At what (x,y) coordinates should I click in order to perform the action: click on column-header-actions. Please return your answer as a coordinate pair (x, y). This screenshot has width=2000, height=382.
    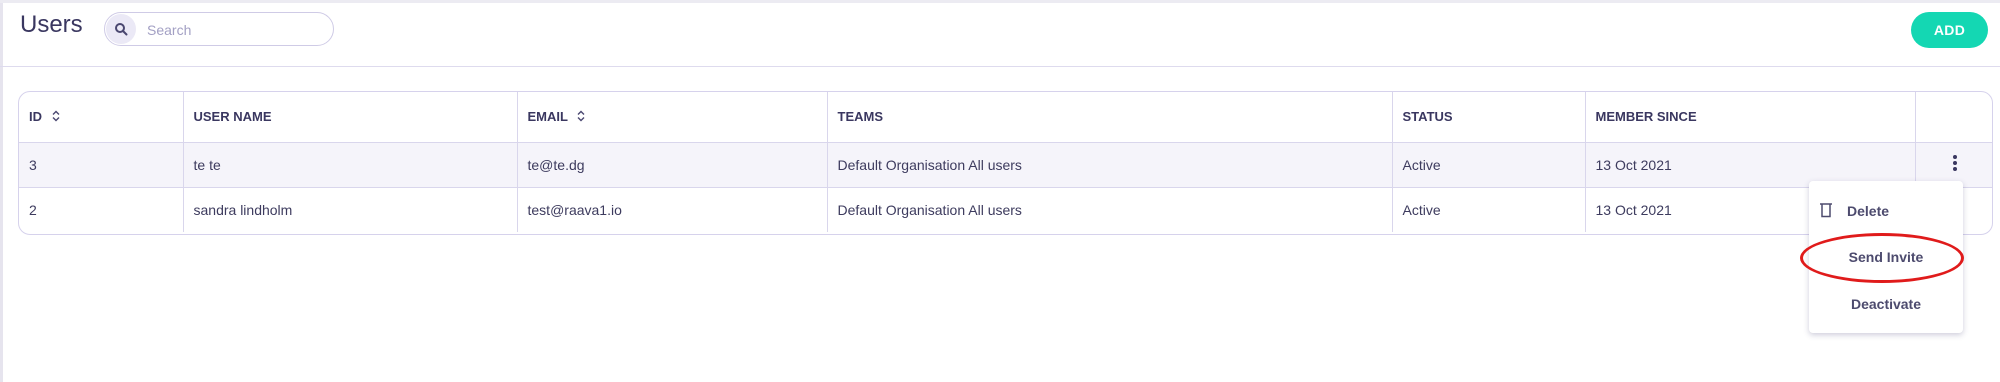
    Looking at the image, I should click on (1953, 117).